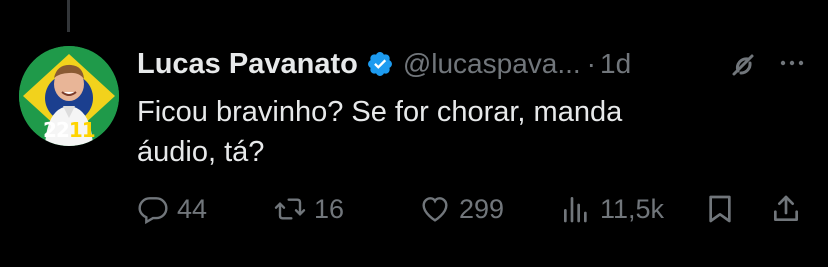  What do you see at coordinates (172, 209) in the screenshot?
I see `reply-button: 44` at bounding box center [172, 209].